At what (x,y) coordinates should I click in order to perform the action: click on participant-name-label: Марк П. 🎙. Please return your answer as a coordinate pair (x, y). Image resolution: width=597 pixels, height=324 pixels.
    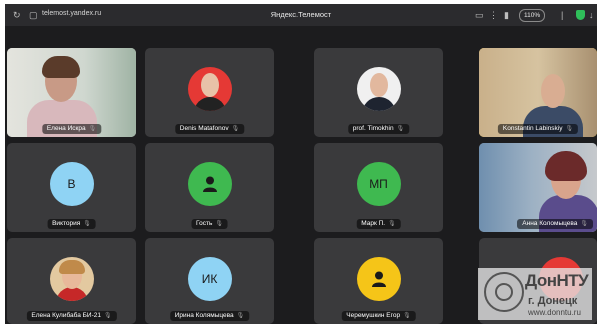
    Looking at the image, I should click on (378, 224).